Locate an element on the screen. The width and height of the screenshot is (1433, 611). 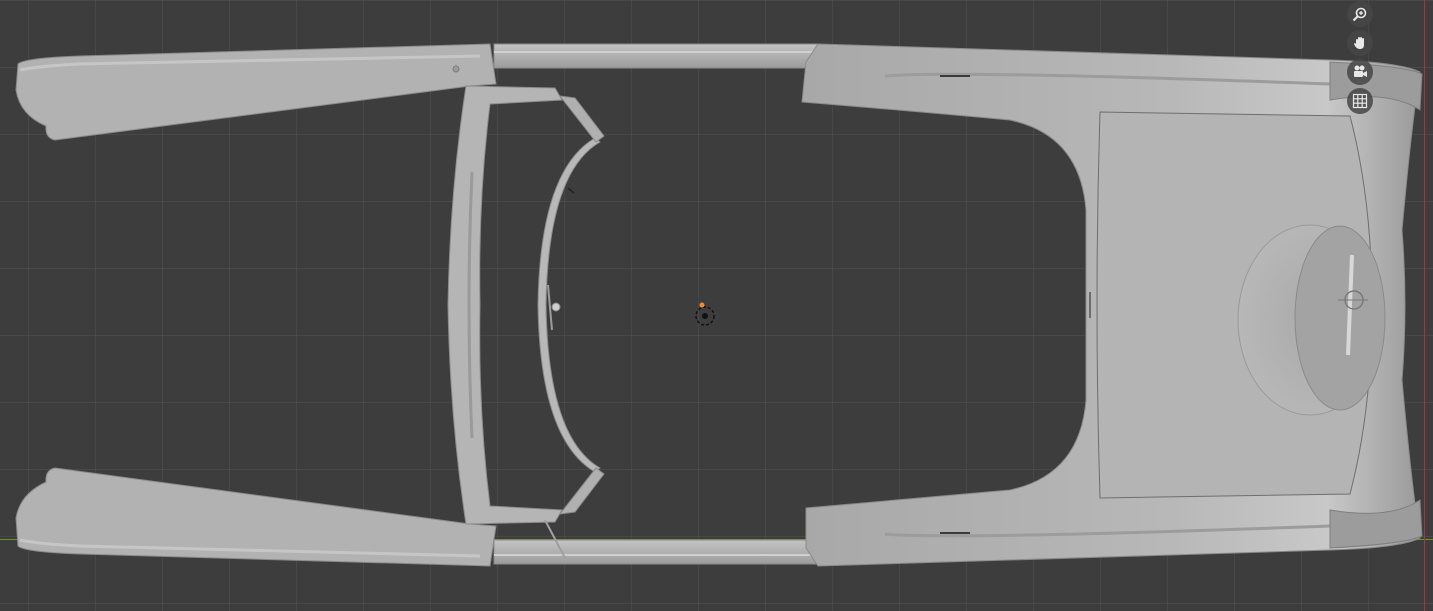
front-left-fender is located at coordinates (256, 92).